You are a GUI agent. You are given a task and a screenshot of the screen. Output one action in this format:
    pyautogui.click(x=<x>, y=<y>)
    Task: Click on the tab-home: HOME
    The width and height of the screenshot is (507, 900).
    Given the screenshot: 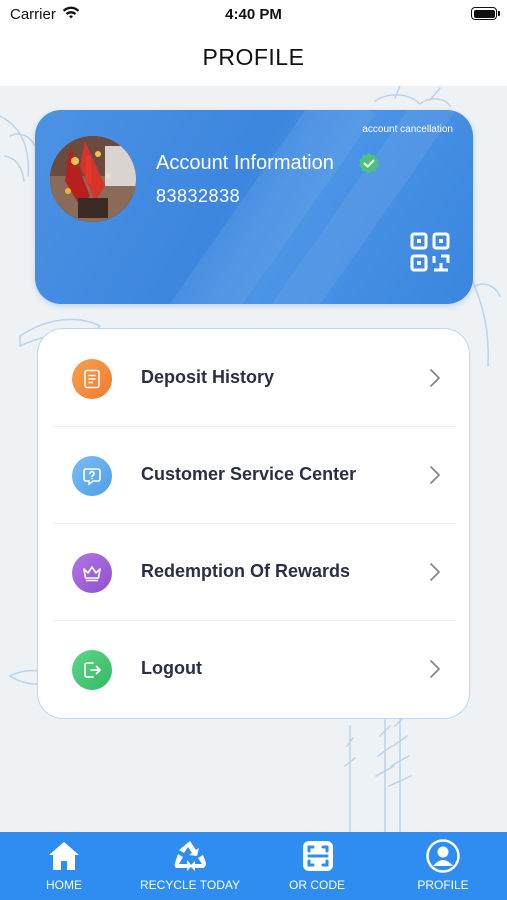 What is the action you would take?
    pyautogui.click(x=64, y=866)
    